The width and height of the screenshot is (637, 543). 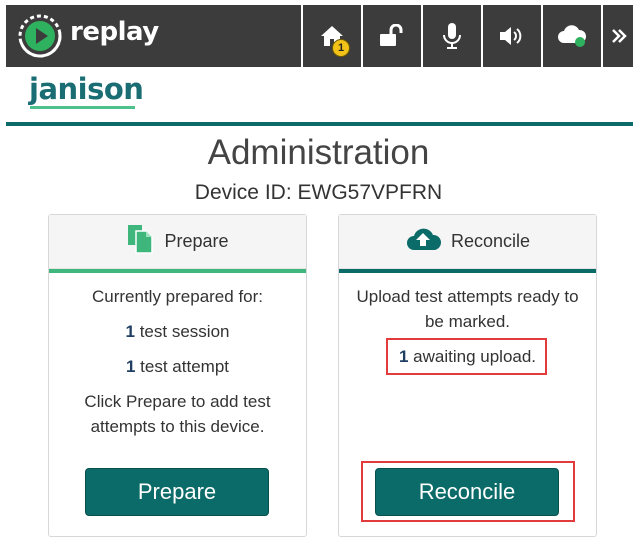 I want to click on cloud-status-button, so click(x=571, y=36).